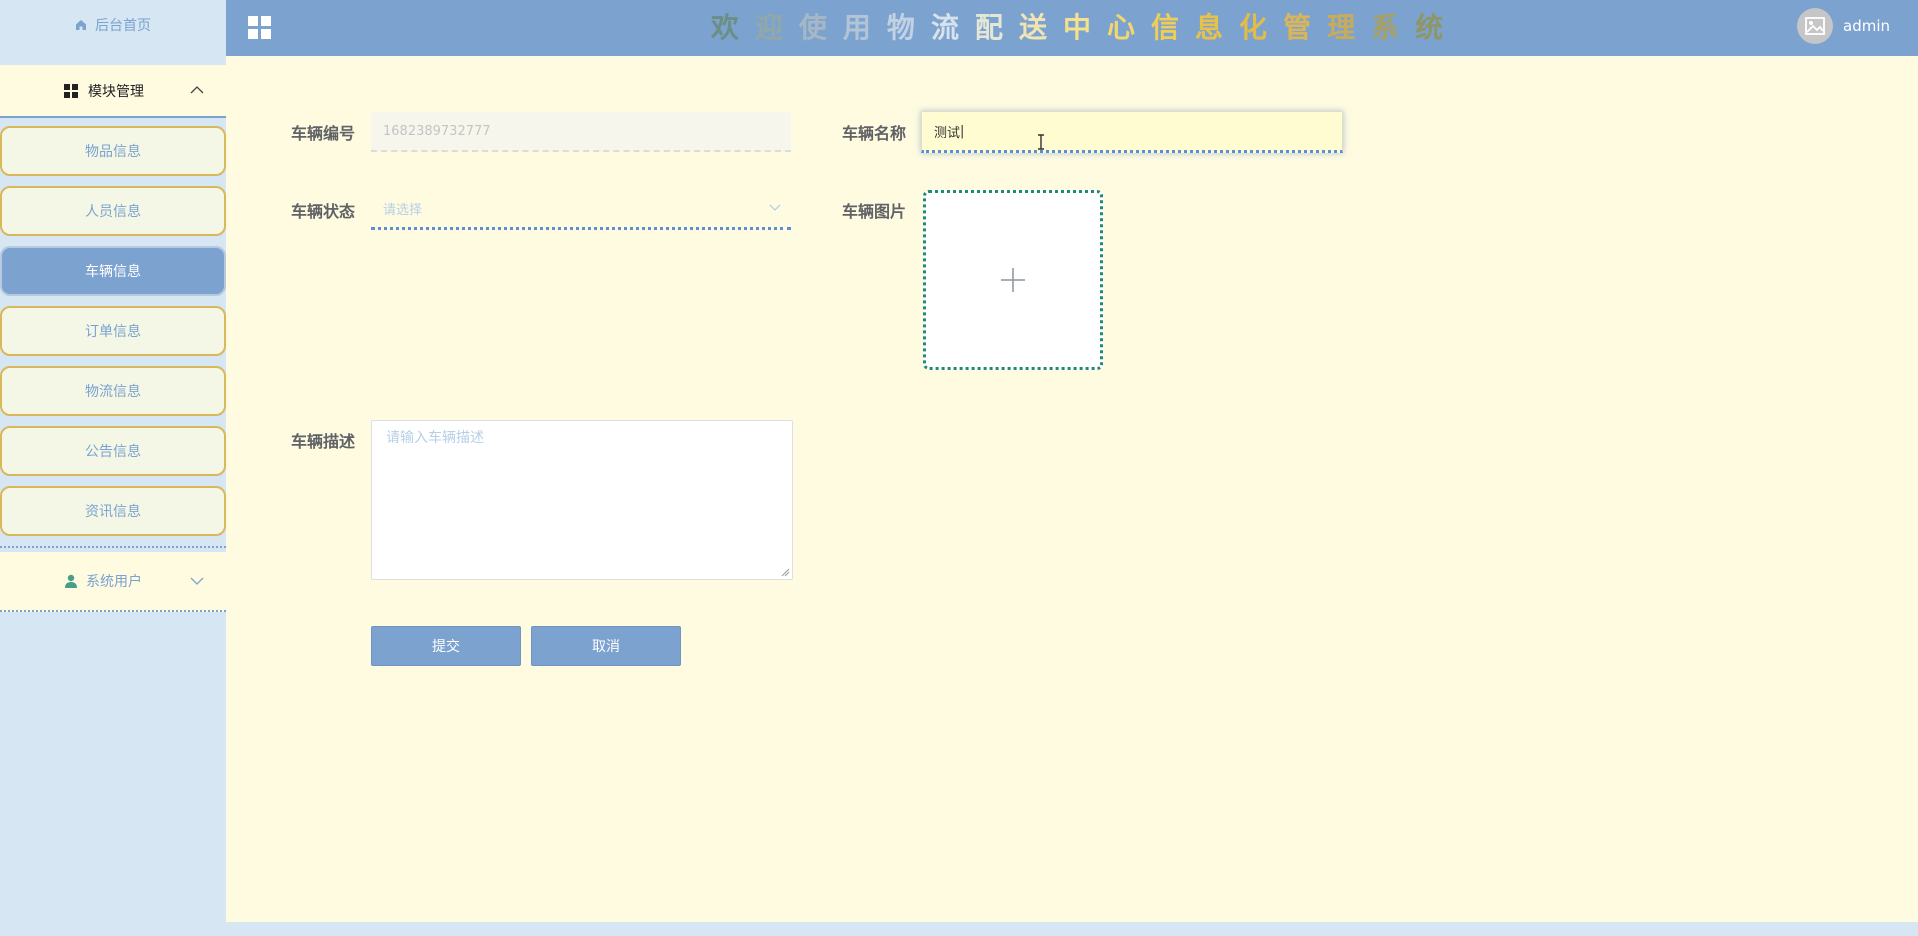  I want to click on sidebar-item-label: 公告信息, so click(113, 452).